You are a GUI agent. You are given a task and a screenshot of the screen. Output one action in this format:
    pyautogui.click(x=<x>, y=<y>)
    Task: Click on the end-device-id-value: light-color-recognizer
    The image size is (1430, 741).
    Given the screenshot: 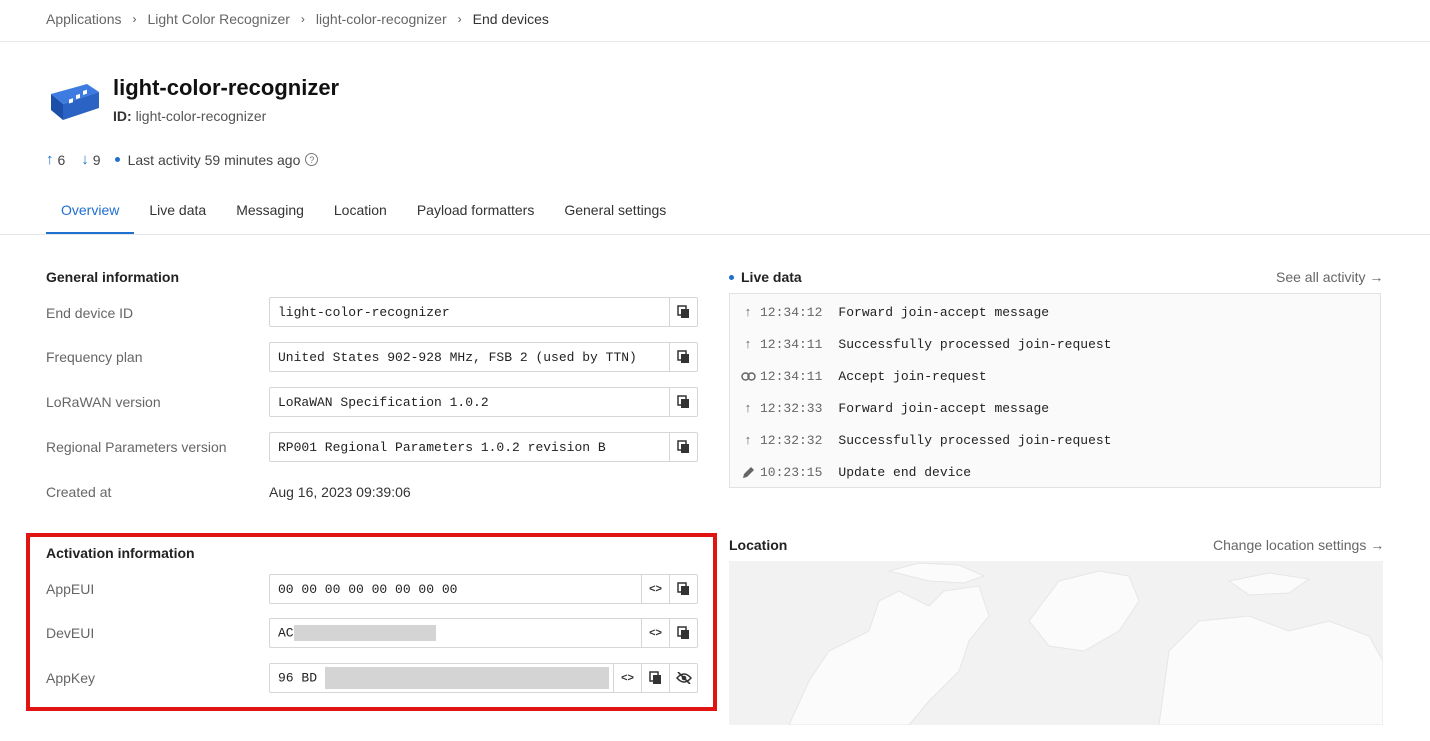 What is the action you would take?
    pyautogui.click(x=364, y=312)
    